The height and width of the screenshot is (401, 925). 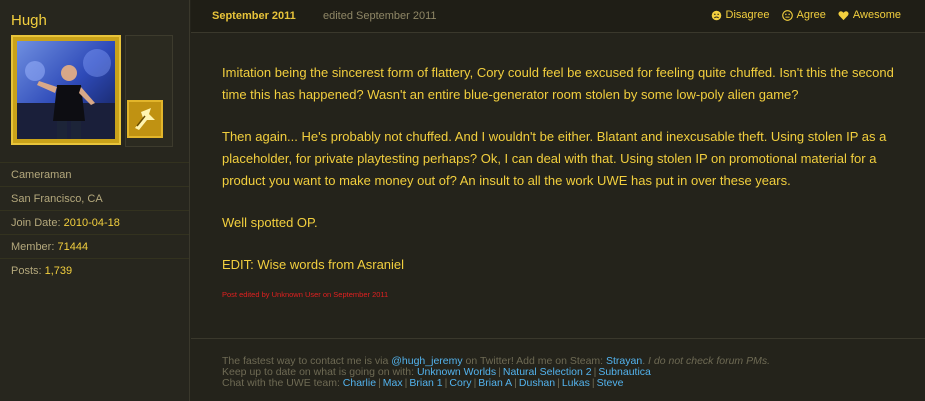 I want to click on avatar, so click(x=66, y=90).